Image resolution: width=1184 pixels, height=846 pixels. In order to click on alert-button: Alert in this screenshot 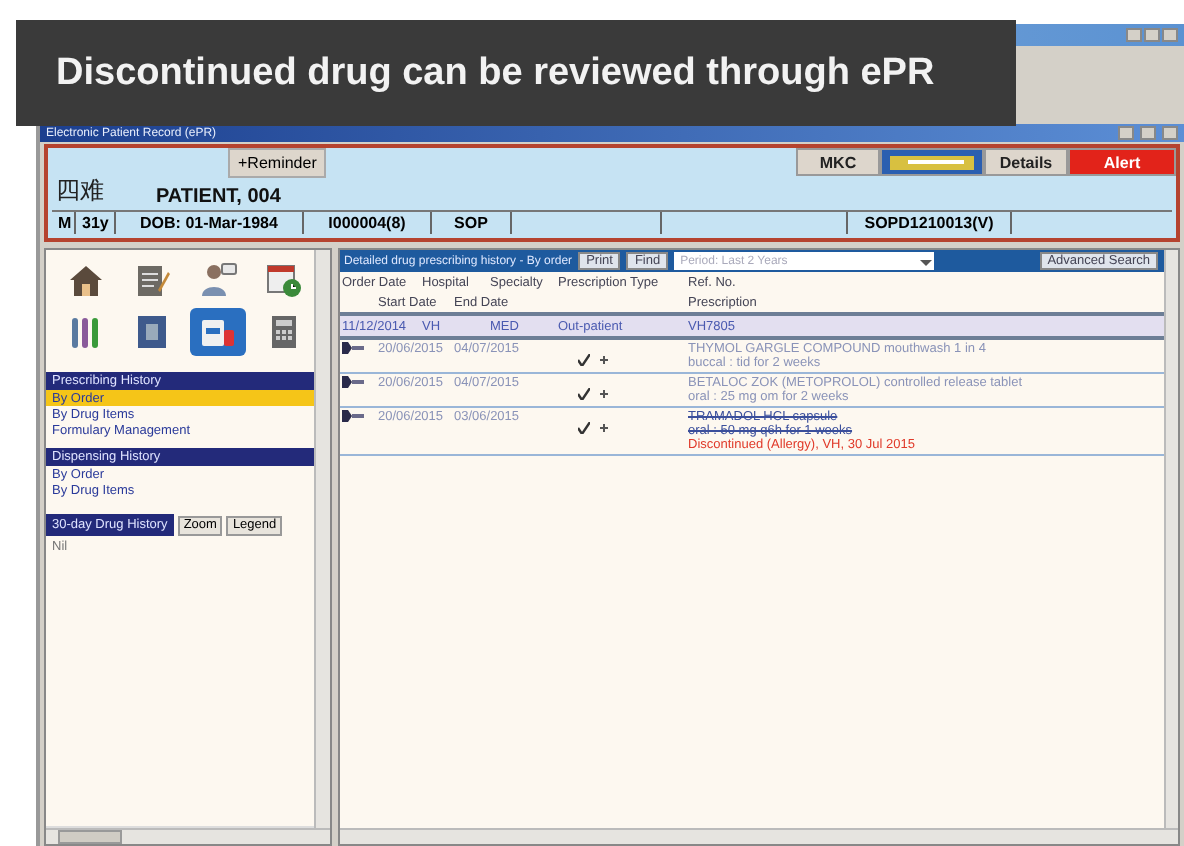, I will do `click(1122, 162)`.